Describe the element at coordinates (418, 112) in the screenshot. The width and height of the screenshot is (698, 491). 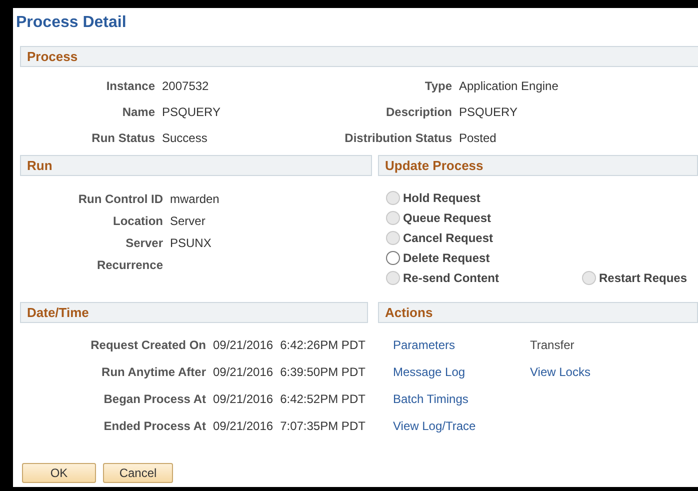
I see `field-label: Description` at that location.